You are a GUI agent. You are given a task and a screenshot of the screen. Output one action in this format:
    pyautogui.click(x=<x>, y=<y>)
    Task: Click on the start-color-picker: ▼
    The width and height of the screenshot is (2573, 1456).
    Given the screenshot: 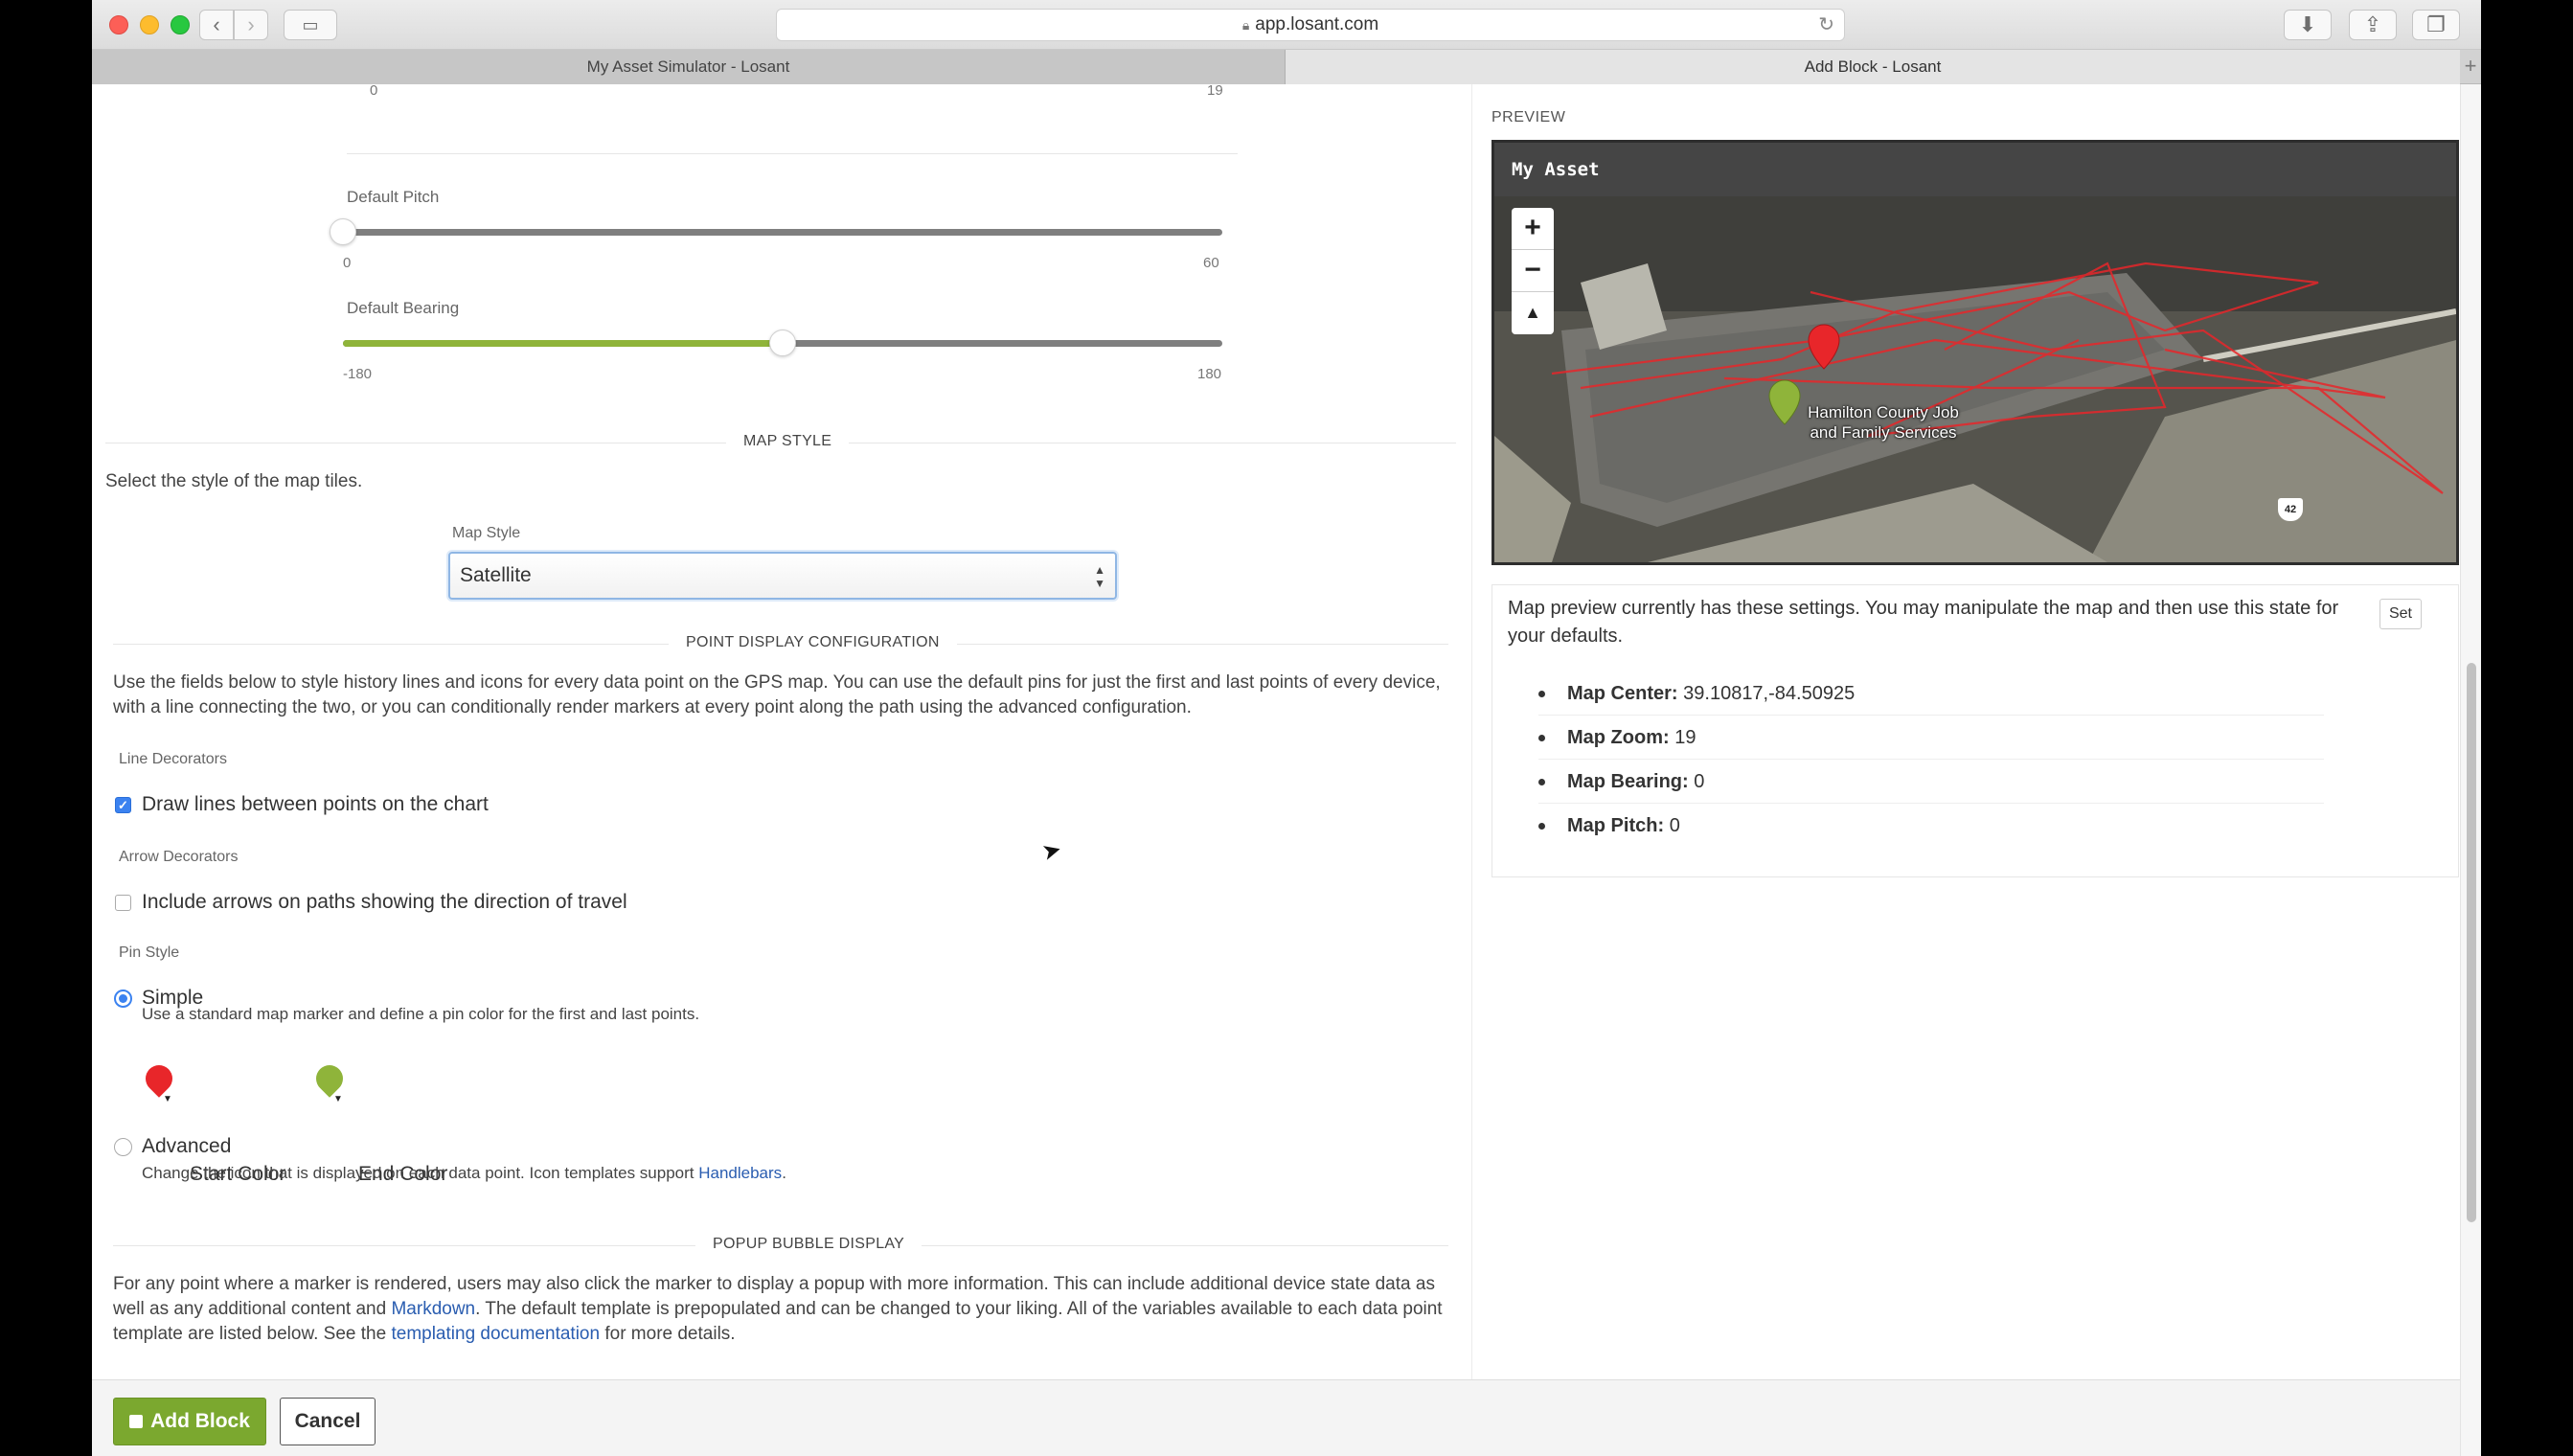 What is the action you would take?
    pyautogui.click(x=159, y=1081)
    